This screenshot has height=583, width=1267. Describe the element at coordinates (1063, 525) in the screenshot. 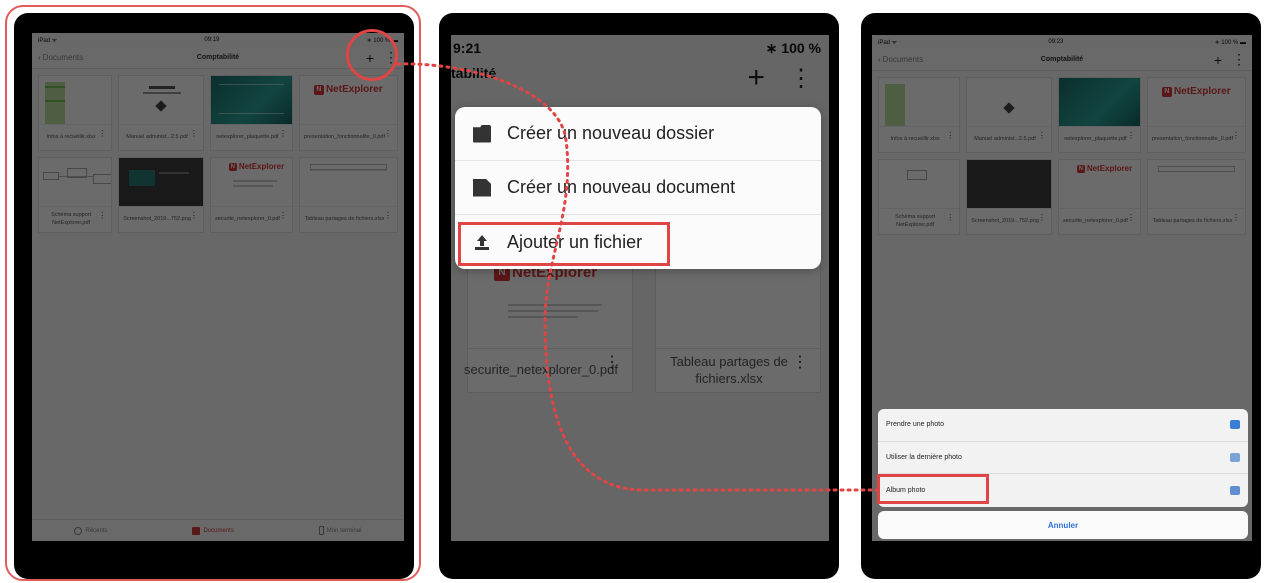

I see `cancel-button: Annuler` at that location.